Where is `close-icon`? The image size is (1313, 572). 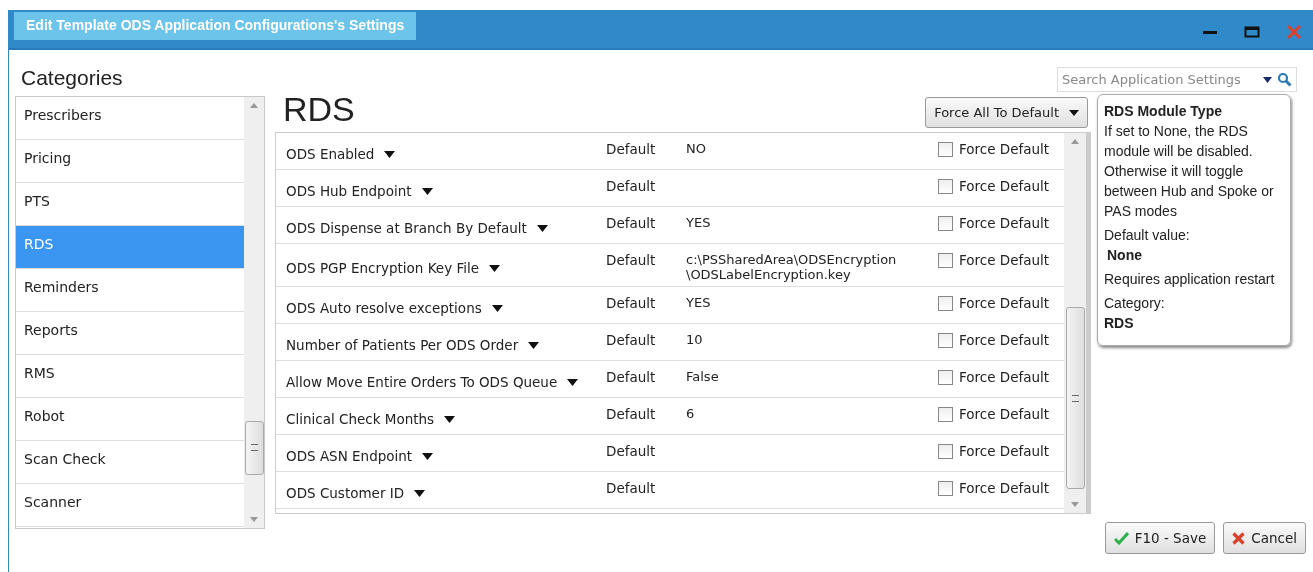
close-icon is located at coordinates (1239, 538).